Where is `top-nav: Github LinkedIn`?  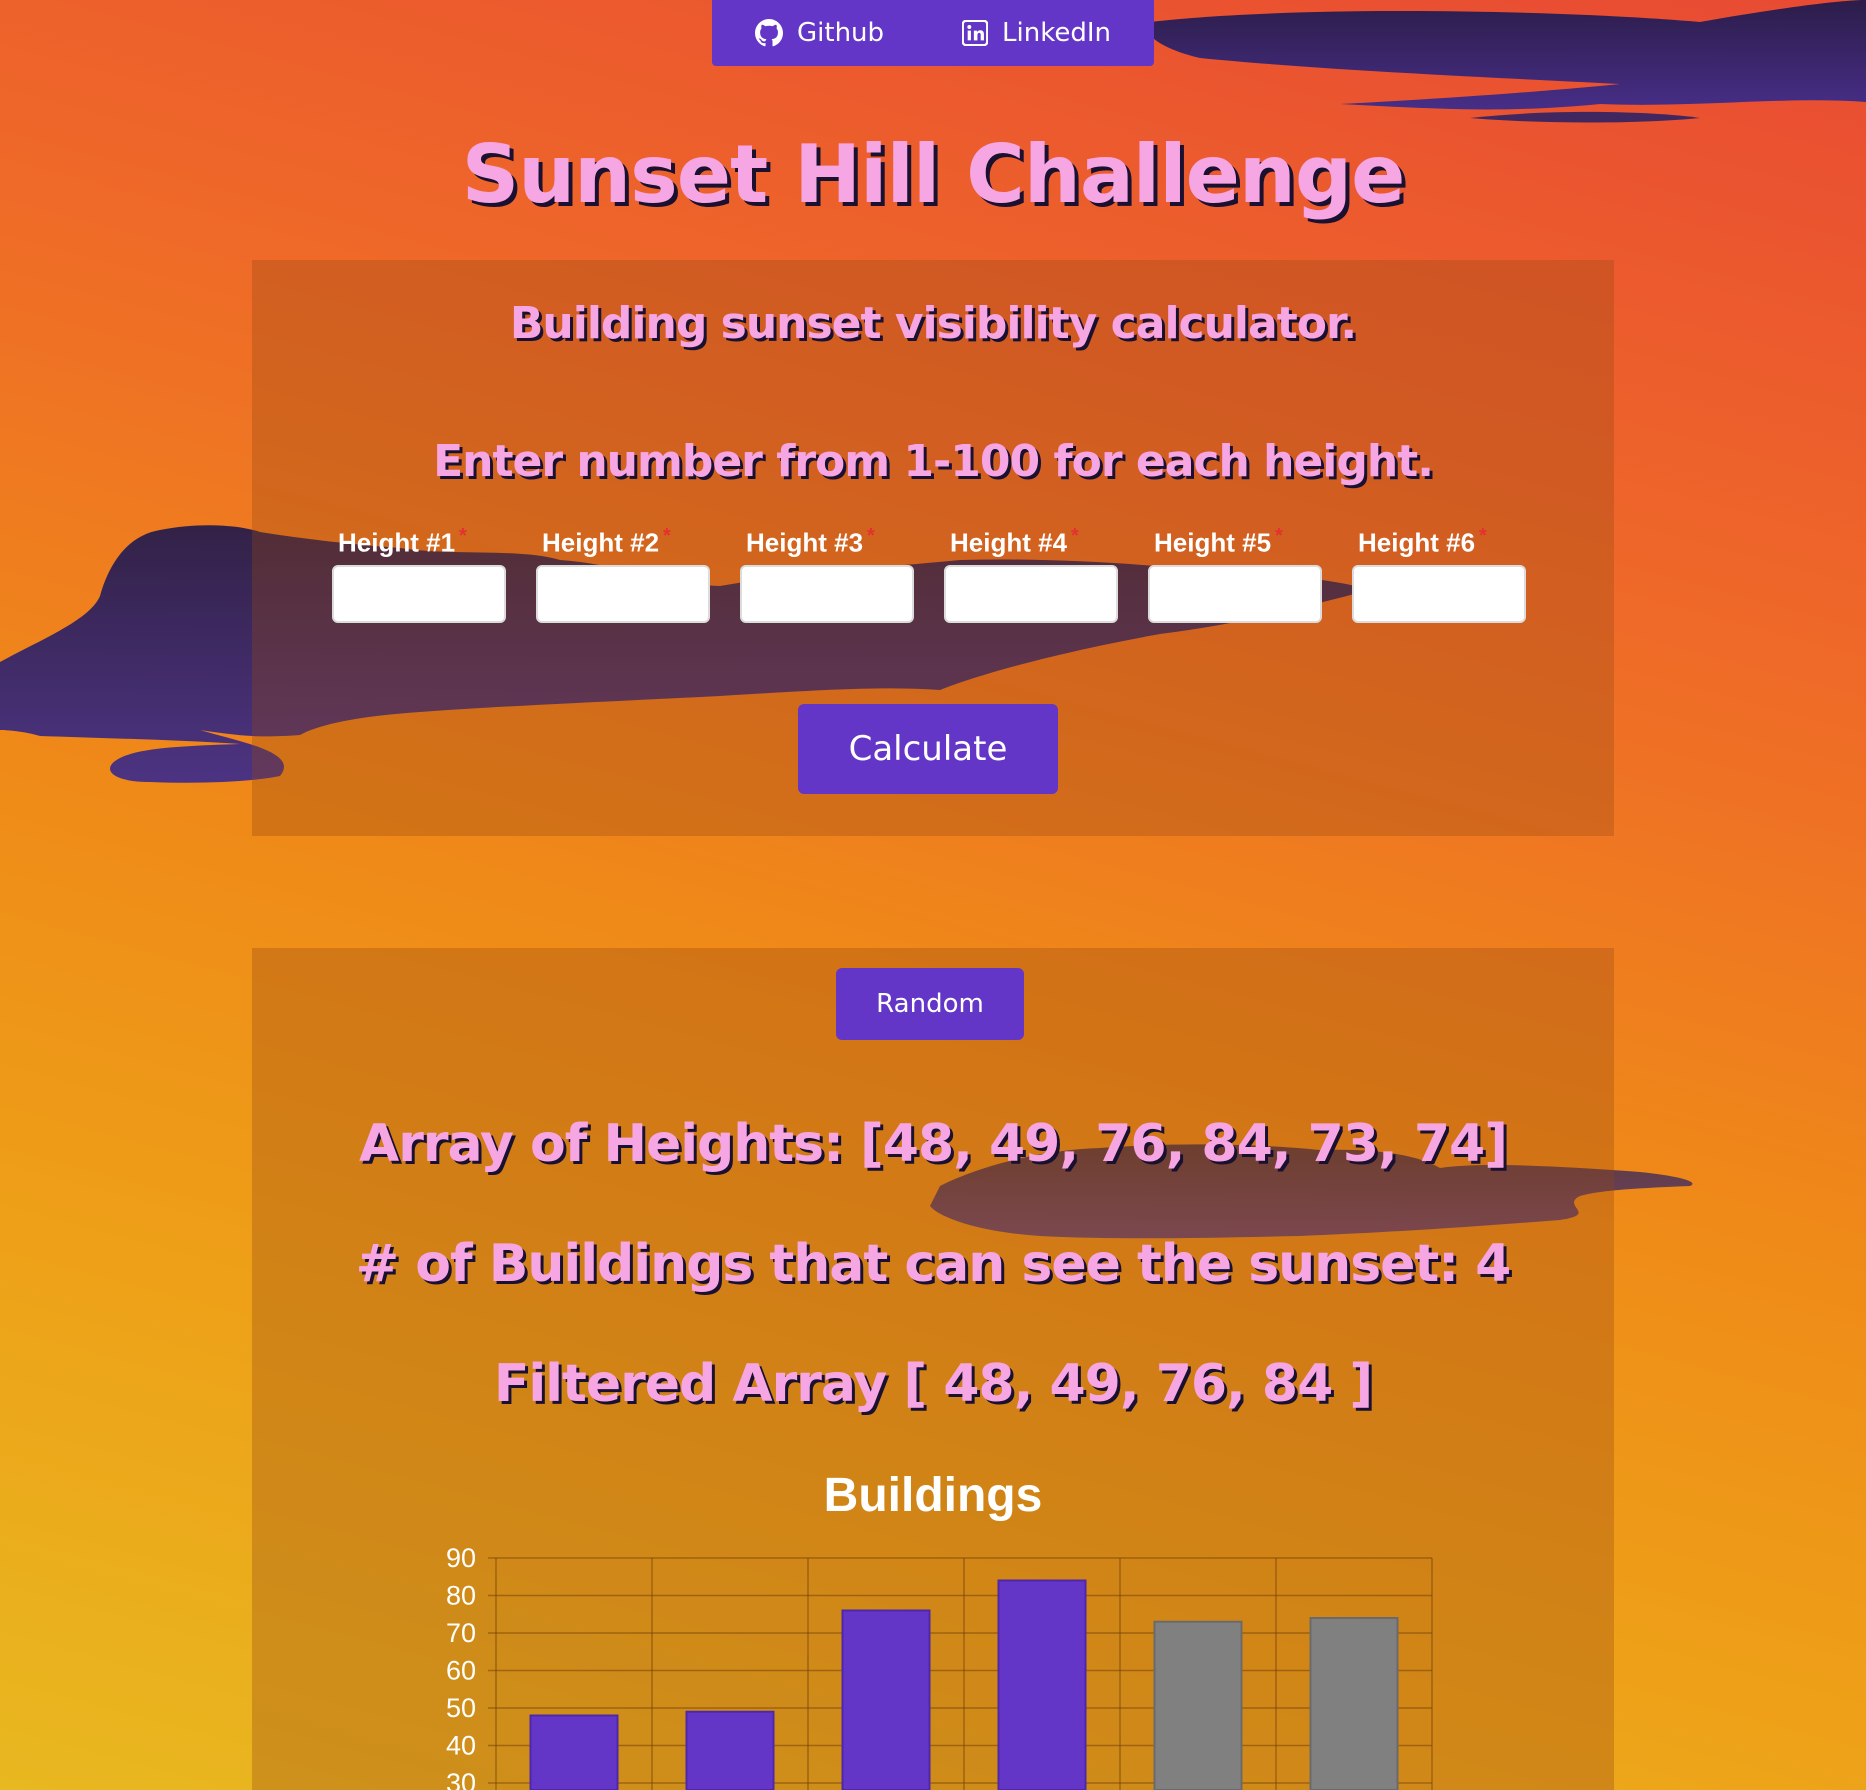
top-nav: Github LinkedIn is located at coordinates (933, 33).